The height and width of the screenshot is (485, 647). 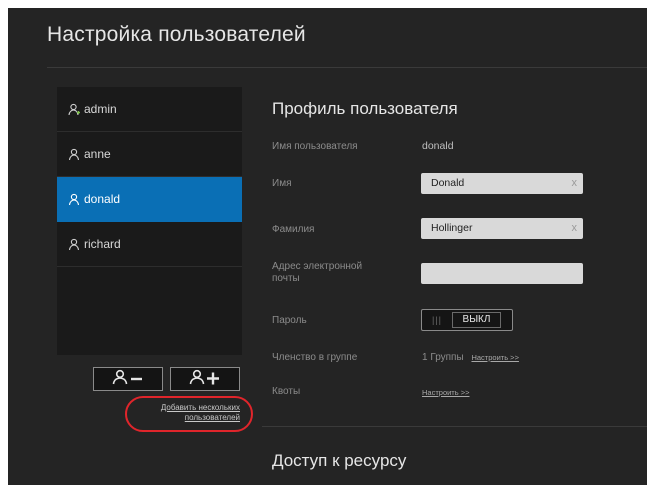 What do you see at coordinates (100, 109) in the screenshot?
I see `user-name: admin` at bounding box center [100, 109].